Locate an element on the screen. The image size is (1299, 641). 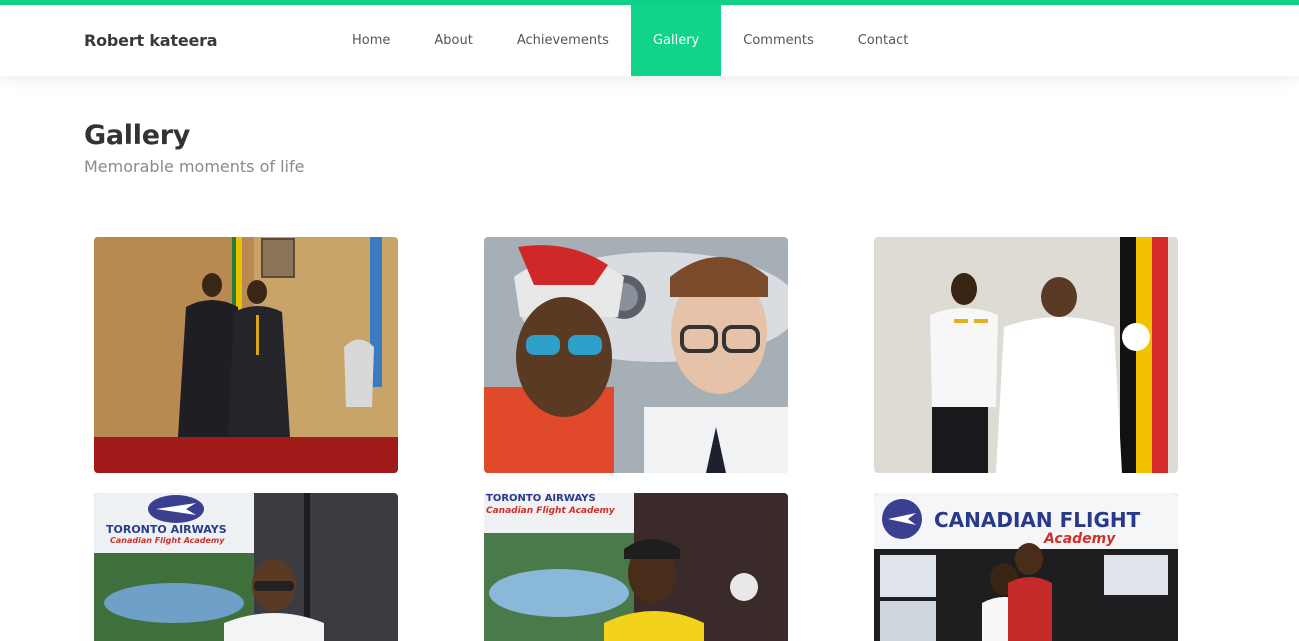
photo-selfie-jet is located at coordinates (636, 355).